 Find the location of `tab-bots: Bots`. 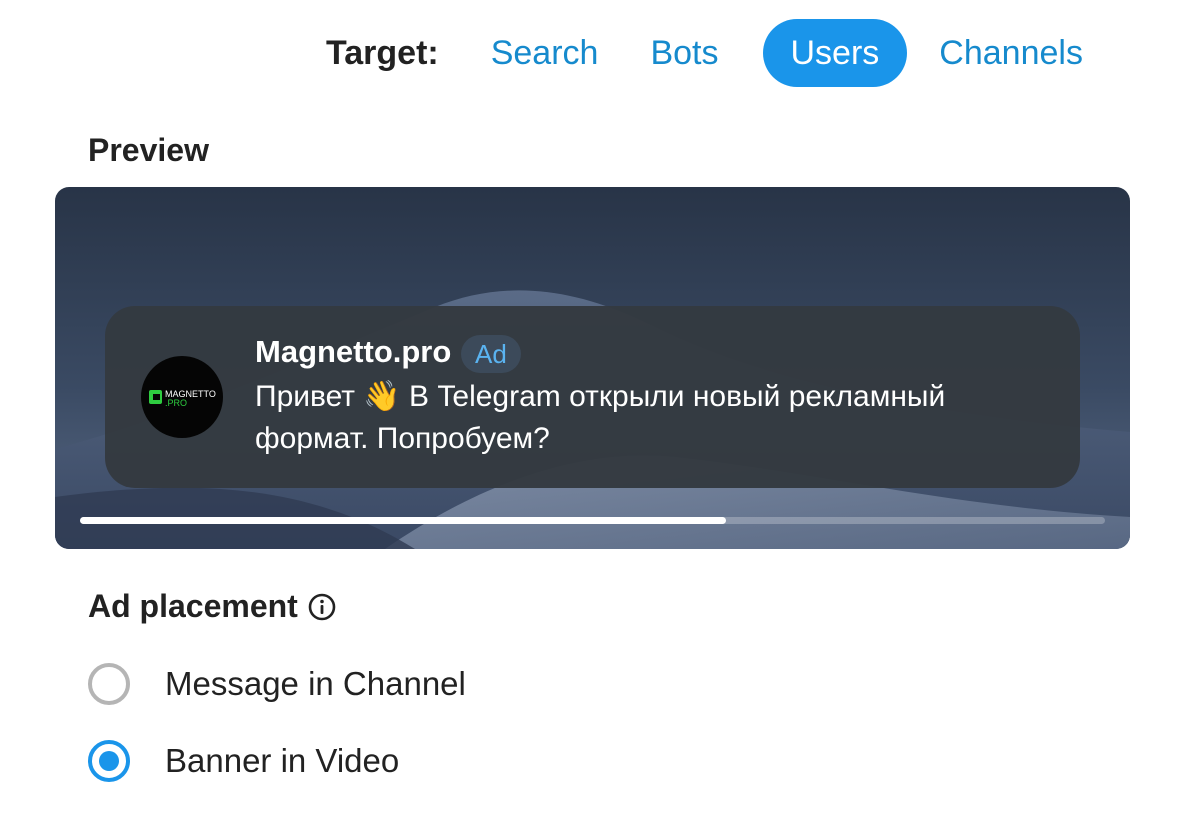

tab-bots: Bots is located at coordinates (684, 53).